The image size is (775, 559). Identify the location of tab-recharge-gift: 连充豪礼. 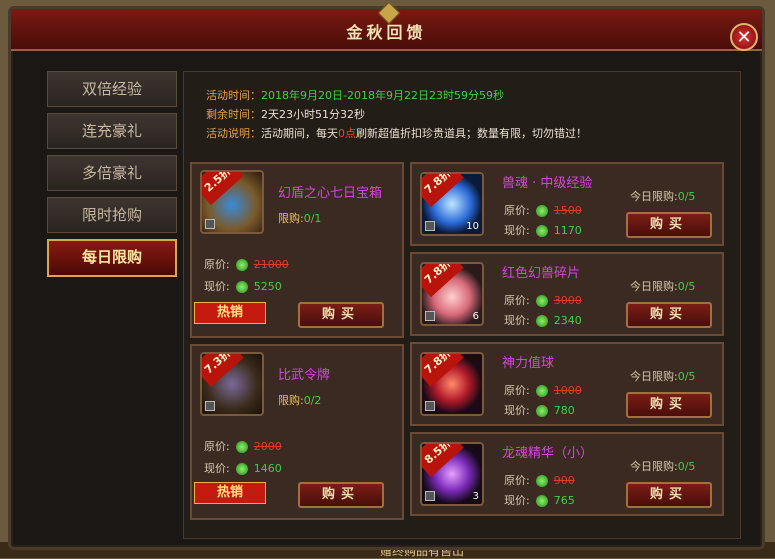
(112, 131).